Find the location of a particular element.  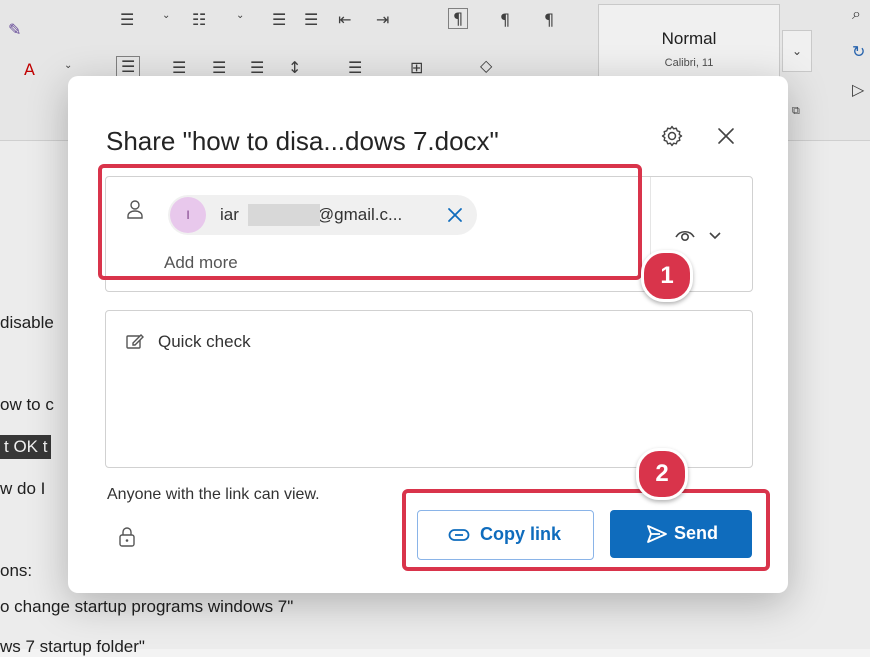

annotation-box-recipients is located at coordinates (370, 222).